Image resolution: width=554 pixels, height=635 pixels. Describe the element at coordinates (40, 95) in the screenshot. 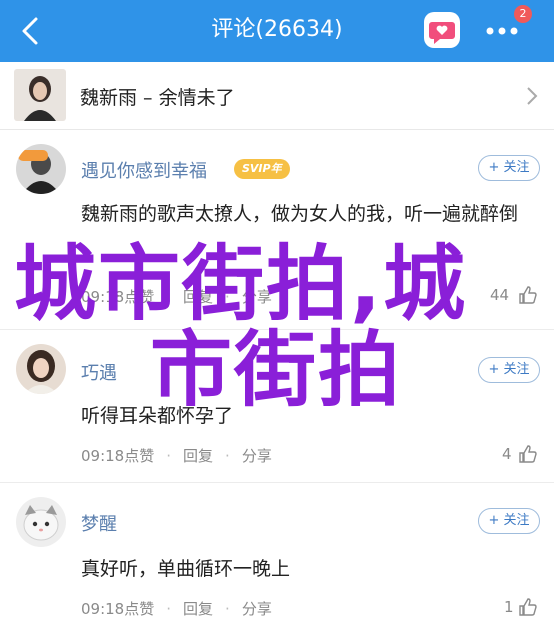

I see `song-cover-image` at that location.